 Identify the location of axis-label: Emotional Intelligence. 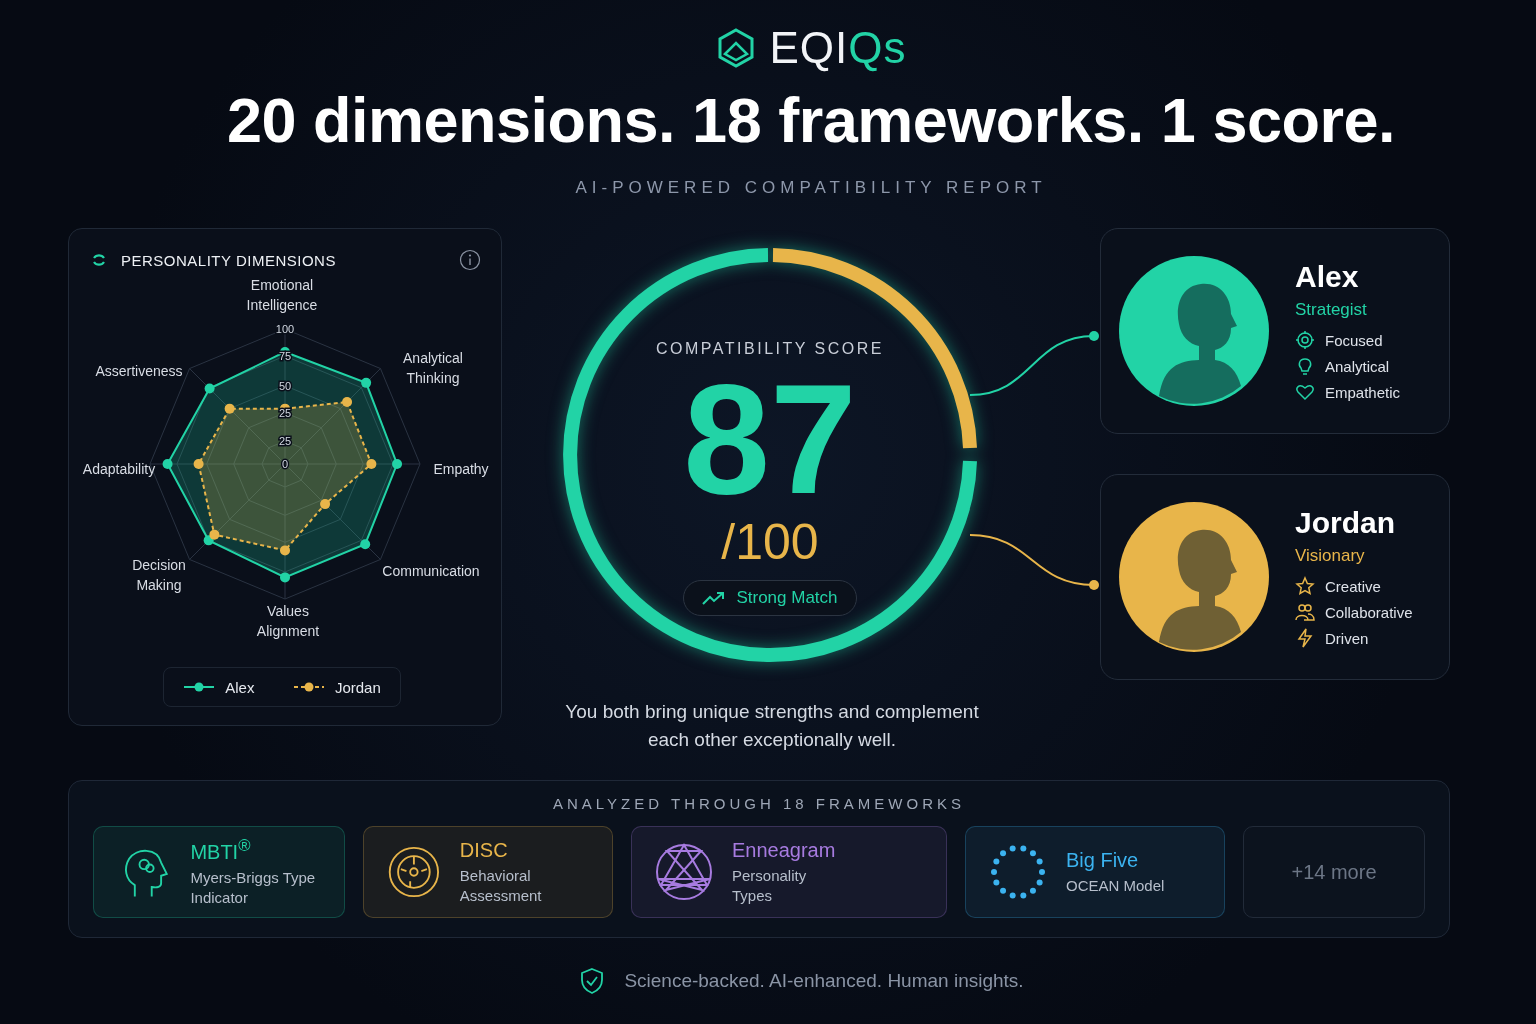
(282, 295).